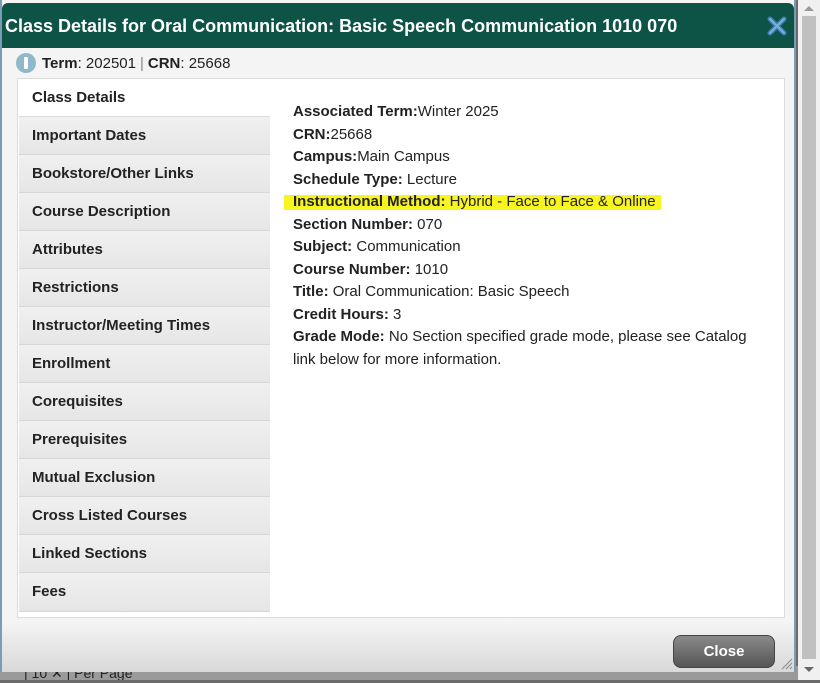 The height and width of the screenshot is (683, 820). I want to click on detail-value: Oral Communication: Basic Speech, so click(449, 291).